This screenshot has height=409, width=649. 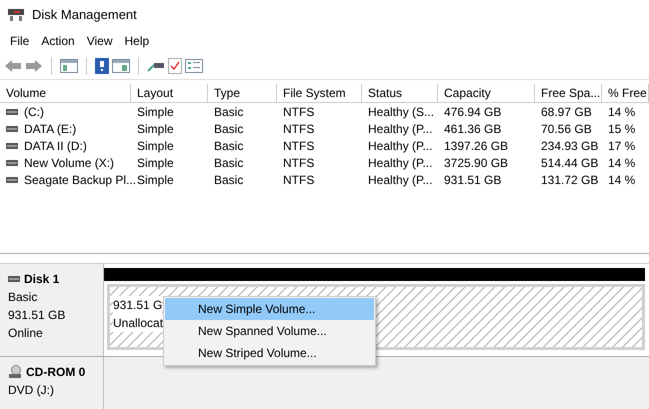 I want to click on menu-item: Action, so click(x=58, y=41).